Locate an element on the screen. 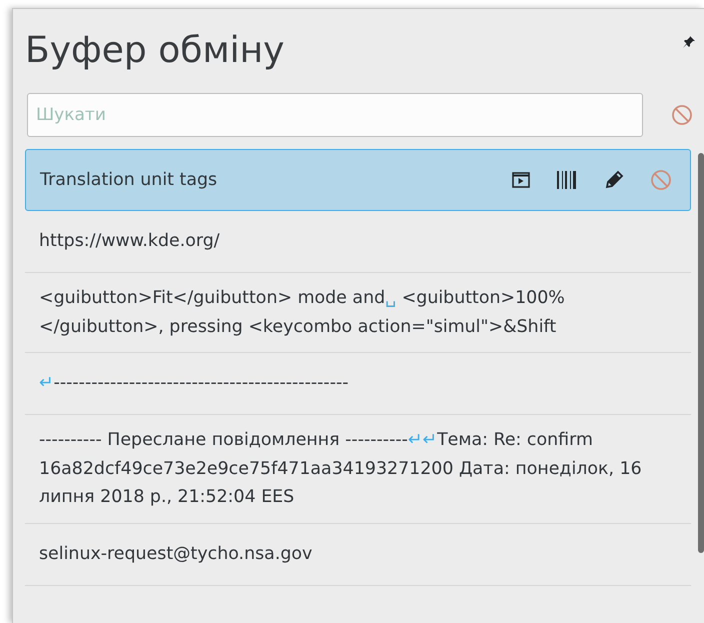  barcode-icon is located at coordinates (567, 180).